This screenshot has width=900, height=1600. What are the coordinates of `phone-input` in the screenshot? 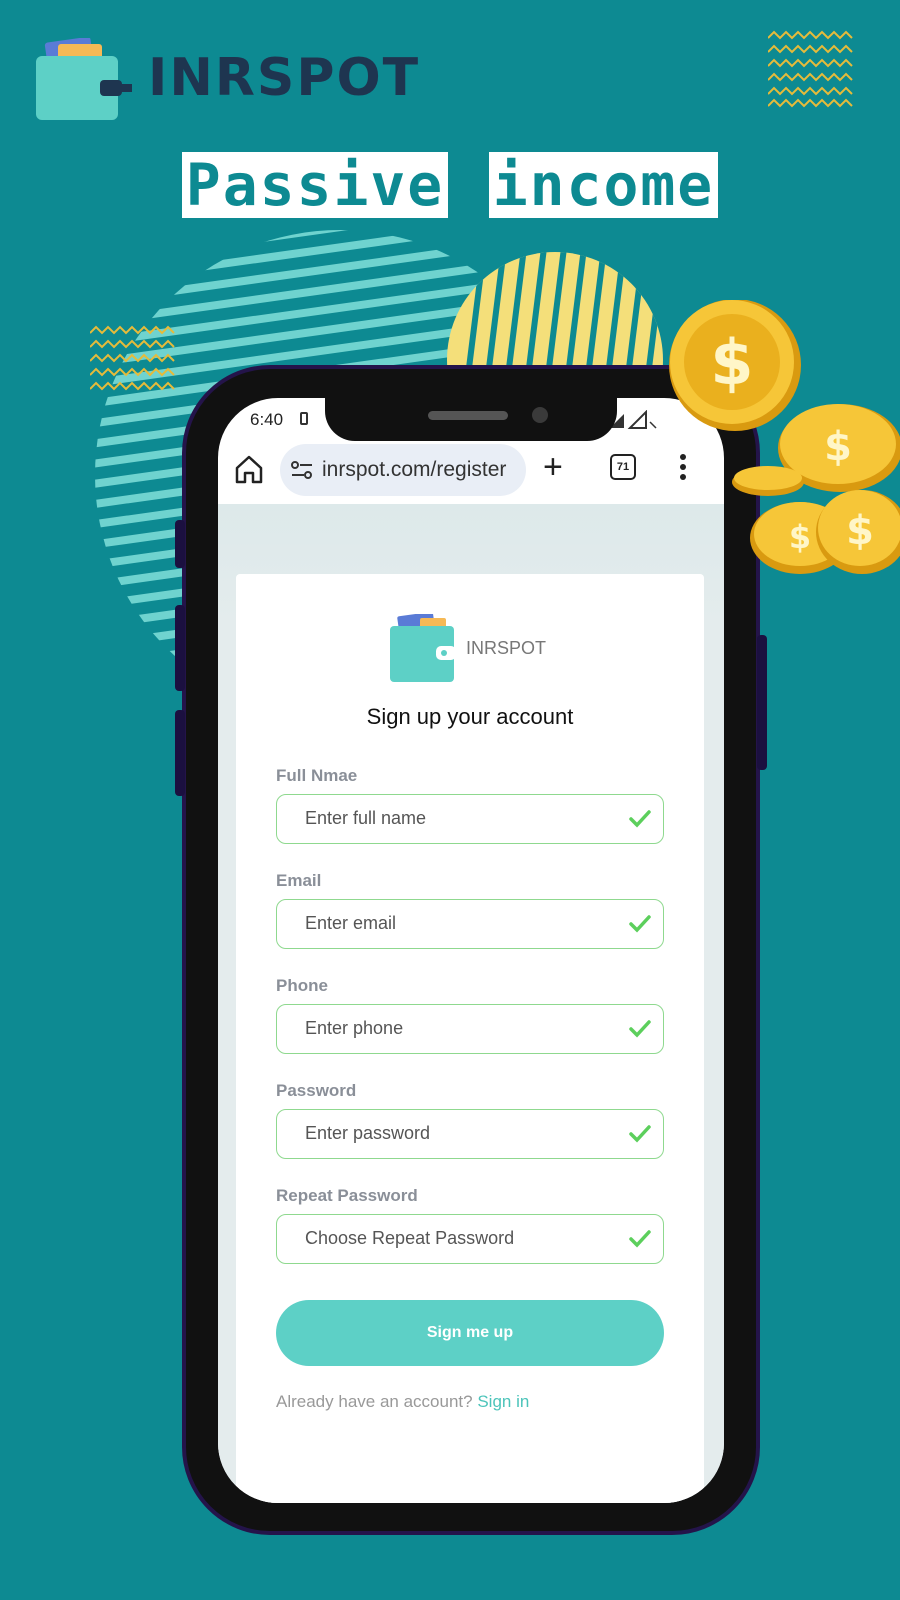 It's located at (455, 1028).